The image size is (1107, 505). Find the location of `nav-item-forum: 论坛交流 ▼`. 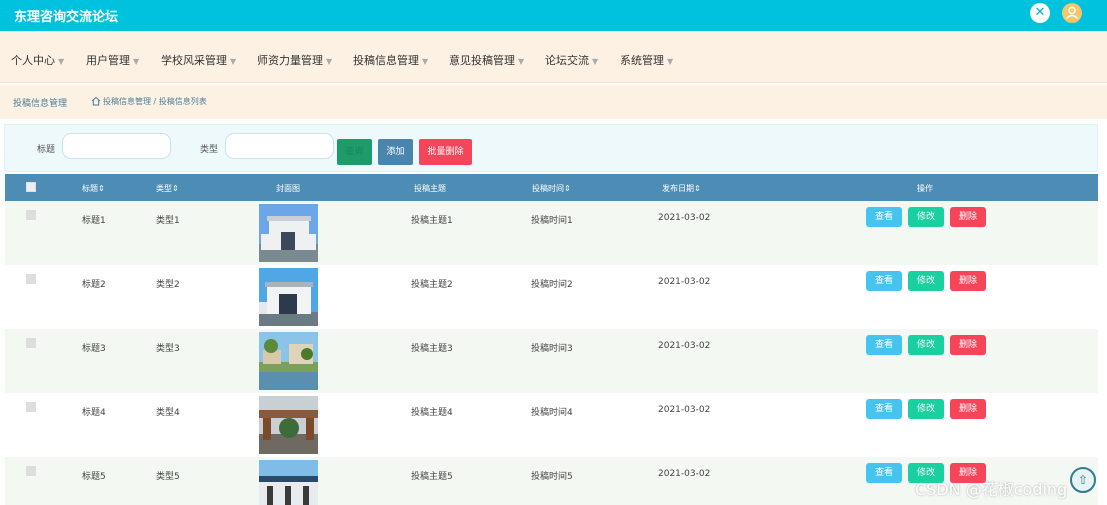

nav-item-forum: 论坛交流 ▼ is located at coordinates (571, 60).